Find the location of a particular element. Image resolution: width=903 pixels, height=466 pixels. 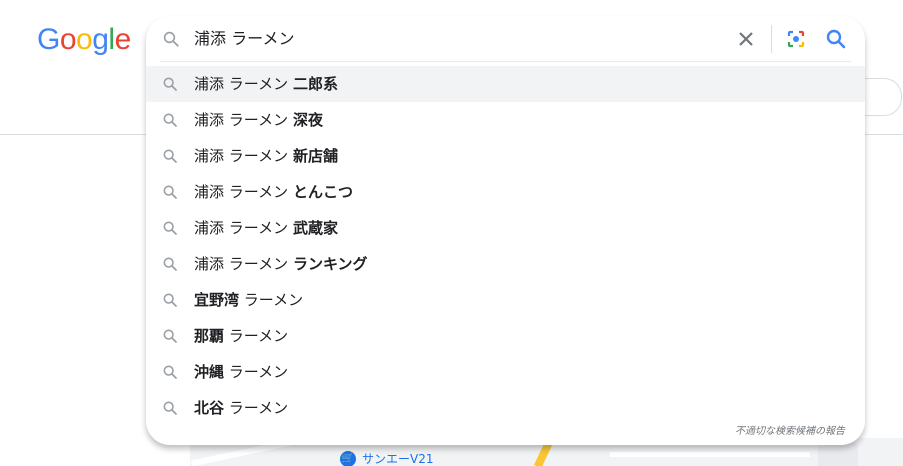

separator is located at coordinates (771, 39).